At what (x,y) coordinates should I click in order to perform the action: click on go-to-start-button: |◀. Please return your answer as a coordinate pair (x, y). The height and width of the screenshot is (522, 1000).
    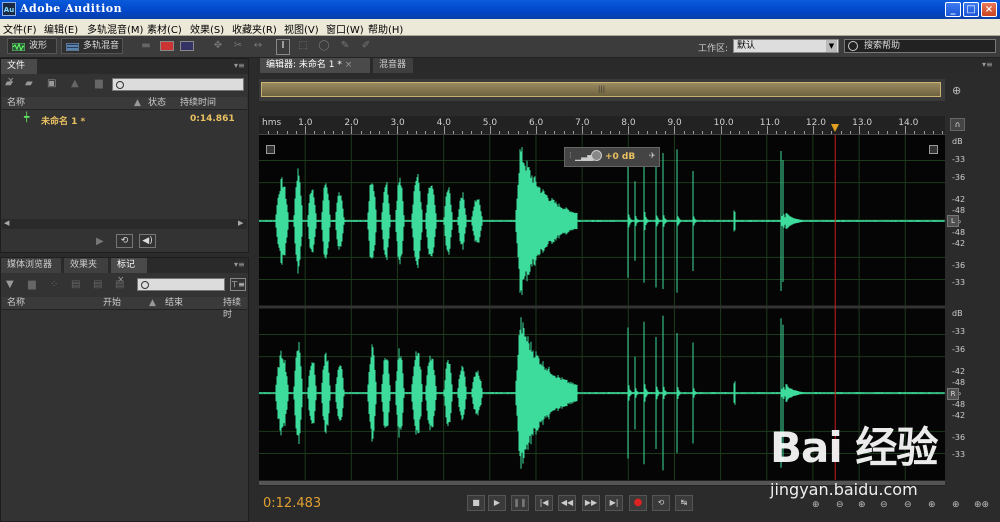
    Looking at the image, I should click on (544, 503).